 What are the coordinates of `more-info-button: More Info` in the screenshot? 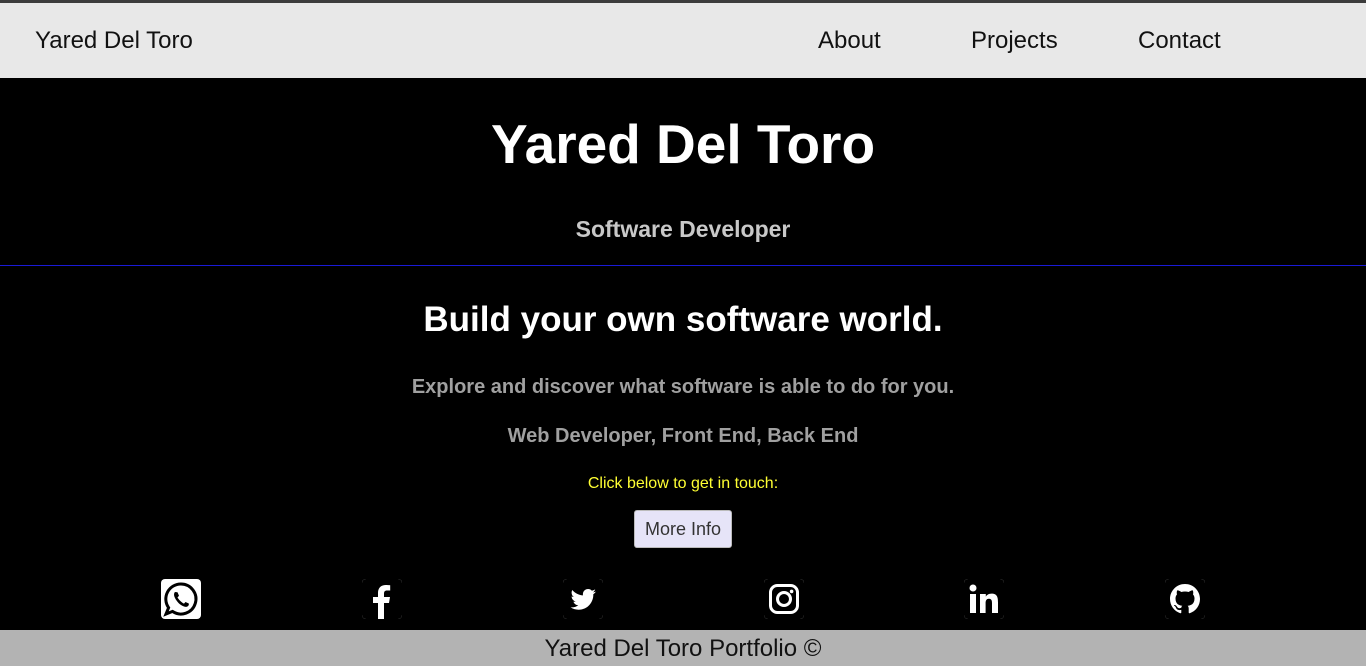 It's located at (683, 529).